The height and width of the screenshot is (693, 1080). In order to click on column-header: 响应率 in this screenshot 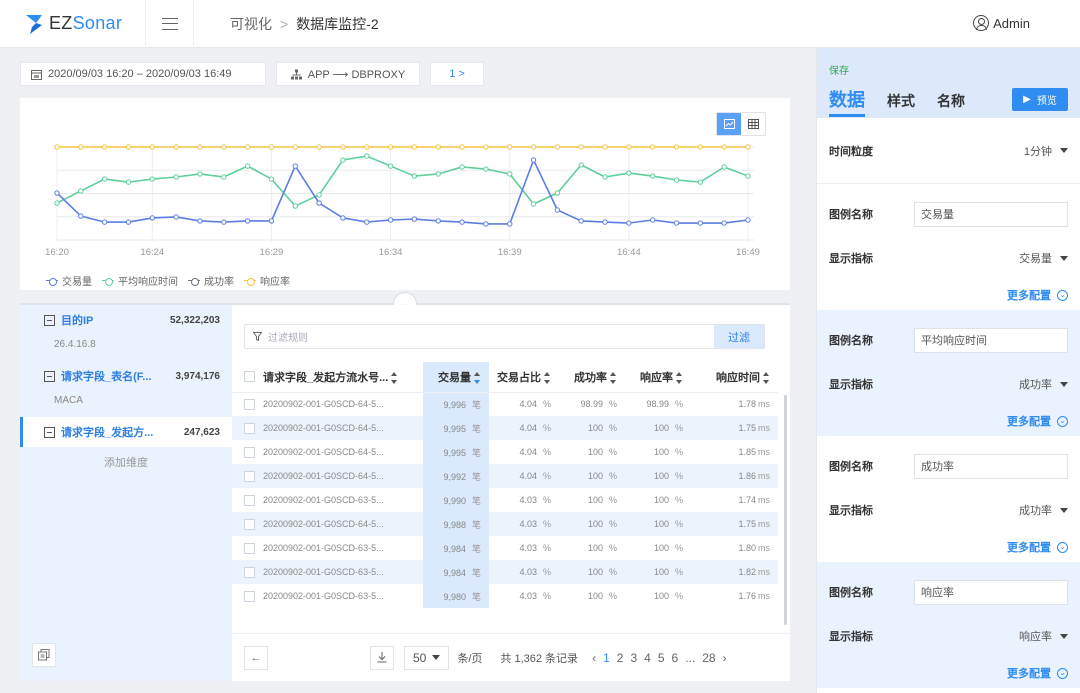, I will do `click(658, 377)`.